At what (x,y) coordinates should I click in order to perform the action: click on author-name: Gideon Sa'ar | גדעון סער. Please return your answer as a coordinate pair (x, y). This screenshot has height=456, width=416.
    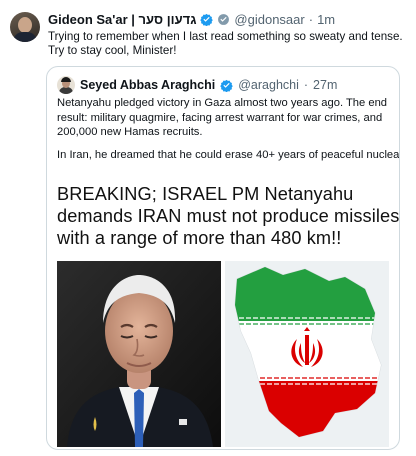
    Looking at the image, I should click on (122, 19).